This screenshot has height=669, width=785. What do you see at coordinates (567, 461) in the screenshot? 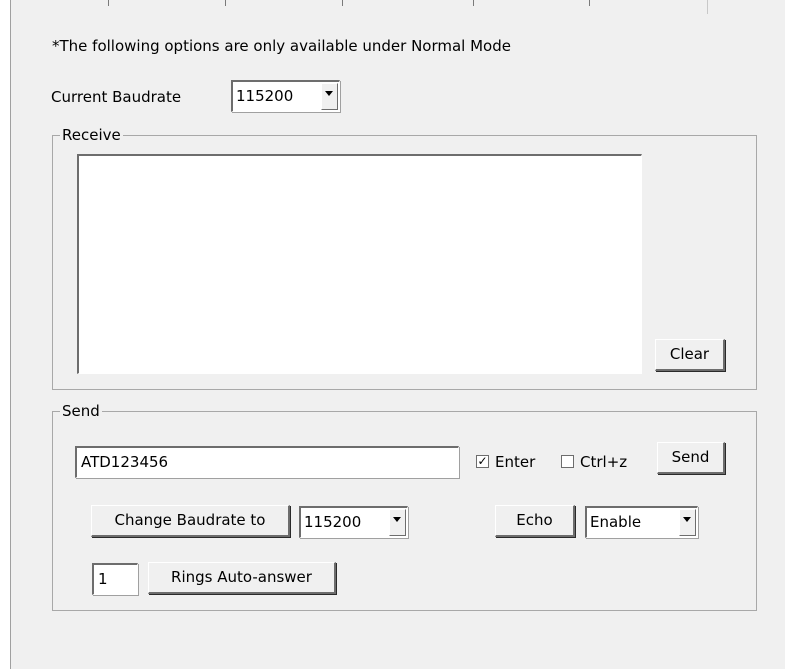
I see `ctrlz-checkbox` at bounding box center [567, 461].